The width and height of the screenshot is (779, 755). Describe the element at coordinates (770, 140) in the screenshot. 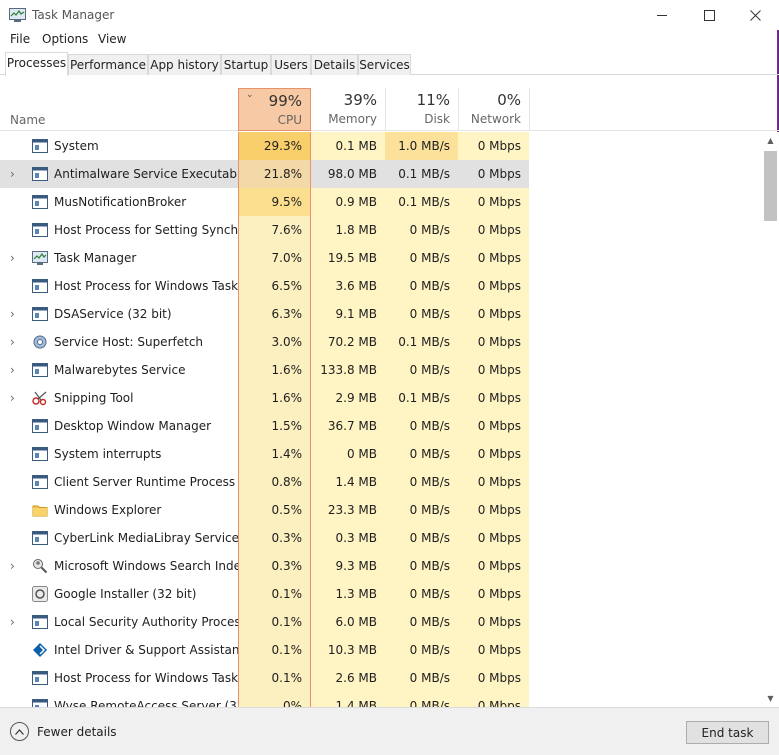

I see `scroll-up-icon: ▲` at that location.